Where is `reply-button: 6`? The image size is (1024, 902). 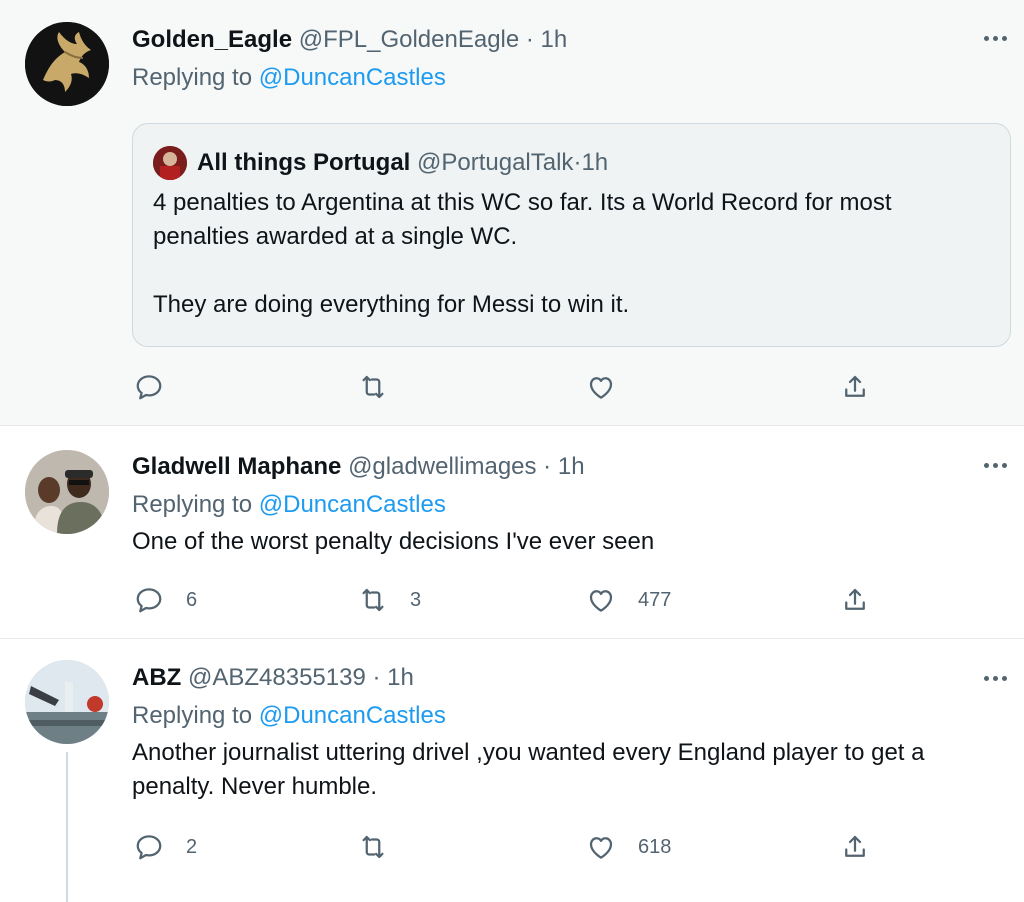
reply-button: 6 is located at coordinates (165, 600).